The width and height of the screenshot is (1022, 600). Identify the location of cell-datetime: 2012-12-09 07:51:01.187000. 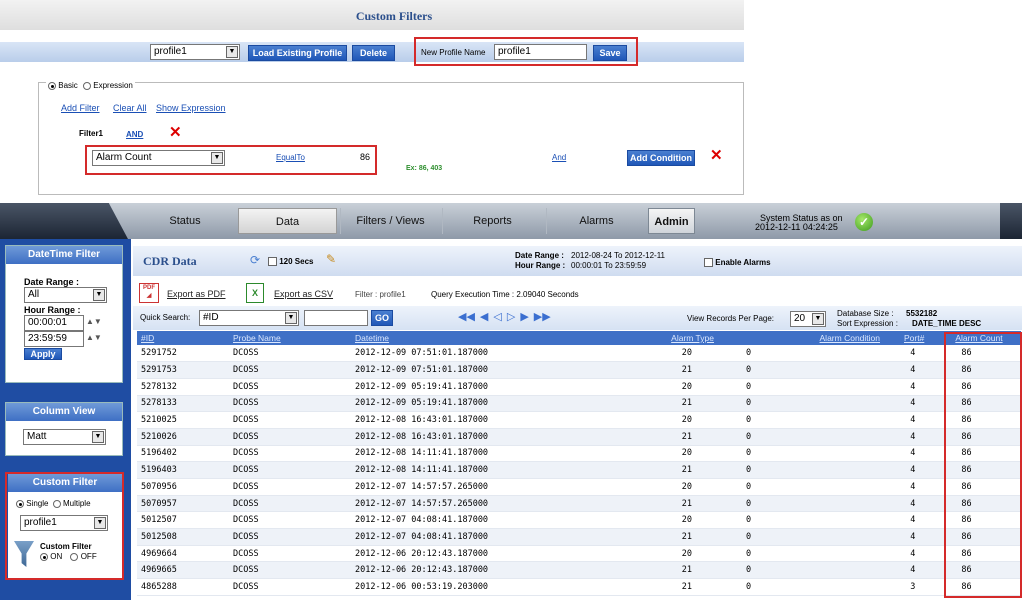
(488, 354).